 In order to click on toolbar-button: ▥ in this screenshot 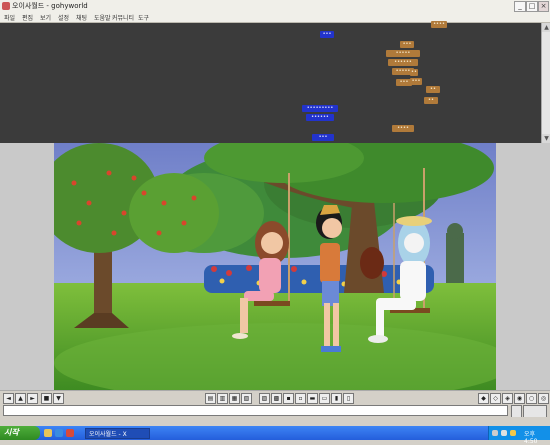, I will do `click(222, 398)`.